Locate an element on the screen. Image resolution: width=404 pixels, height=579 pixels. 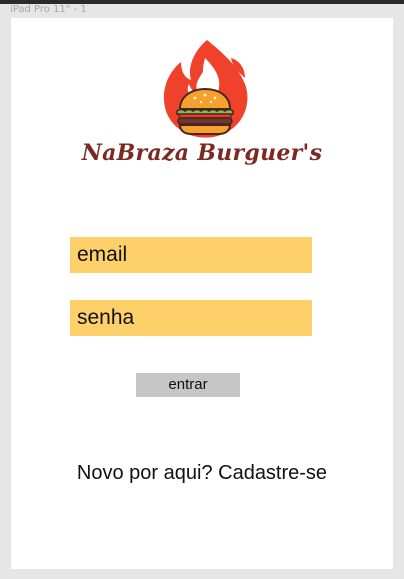
frame-label: iPad Pro 11" - 1 is located at coordinates (48, 9).